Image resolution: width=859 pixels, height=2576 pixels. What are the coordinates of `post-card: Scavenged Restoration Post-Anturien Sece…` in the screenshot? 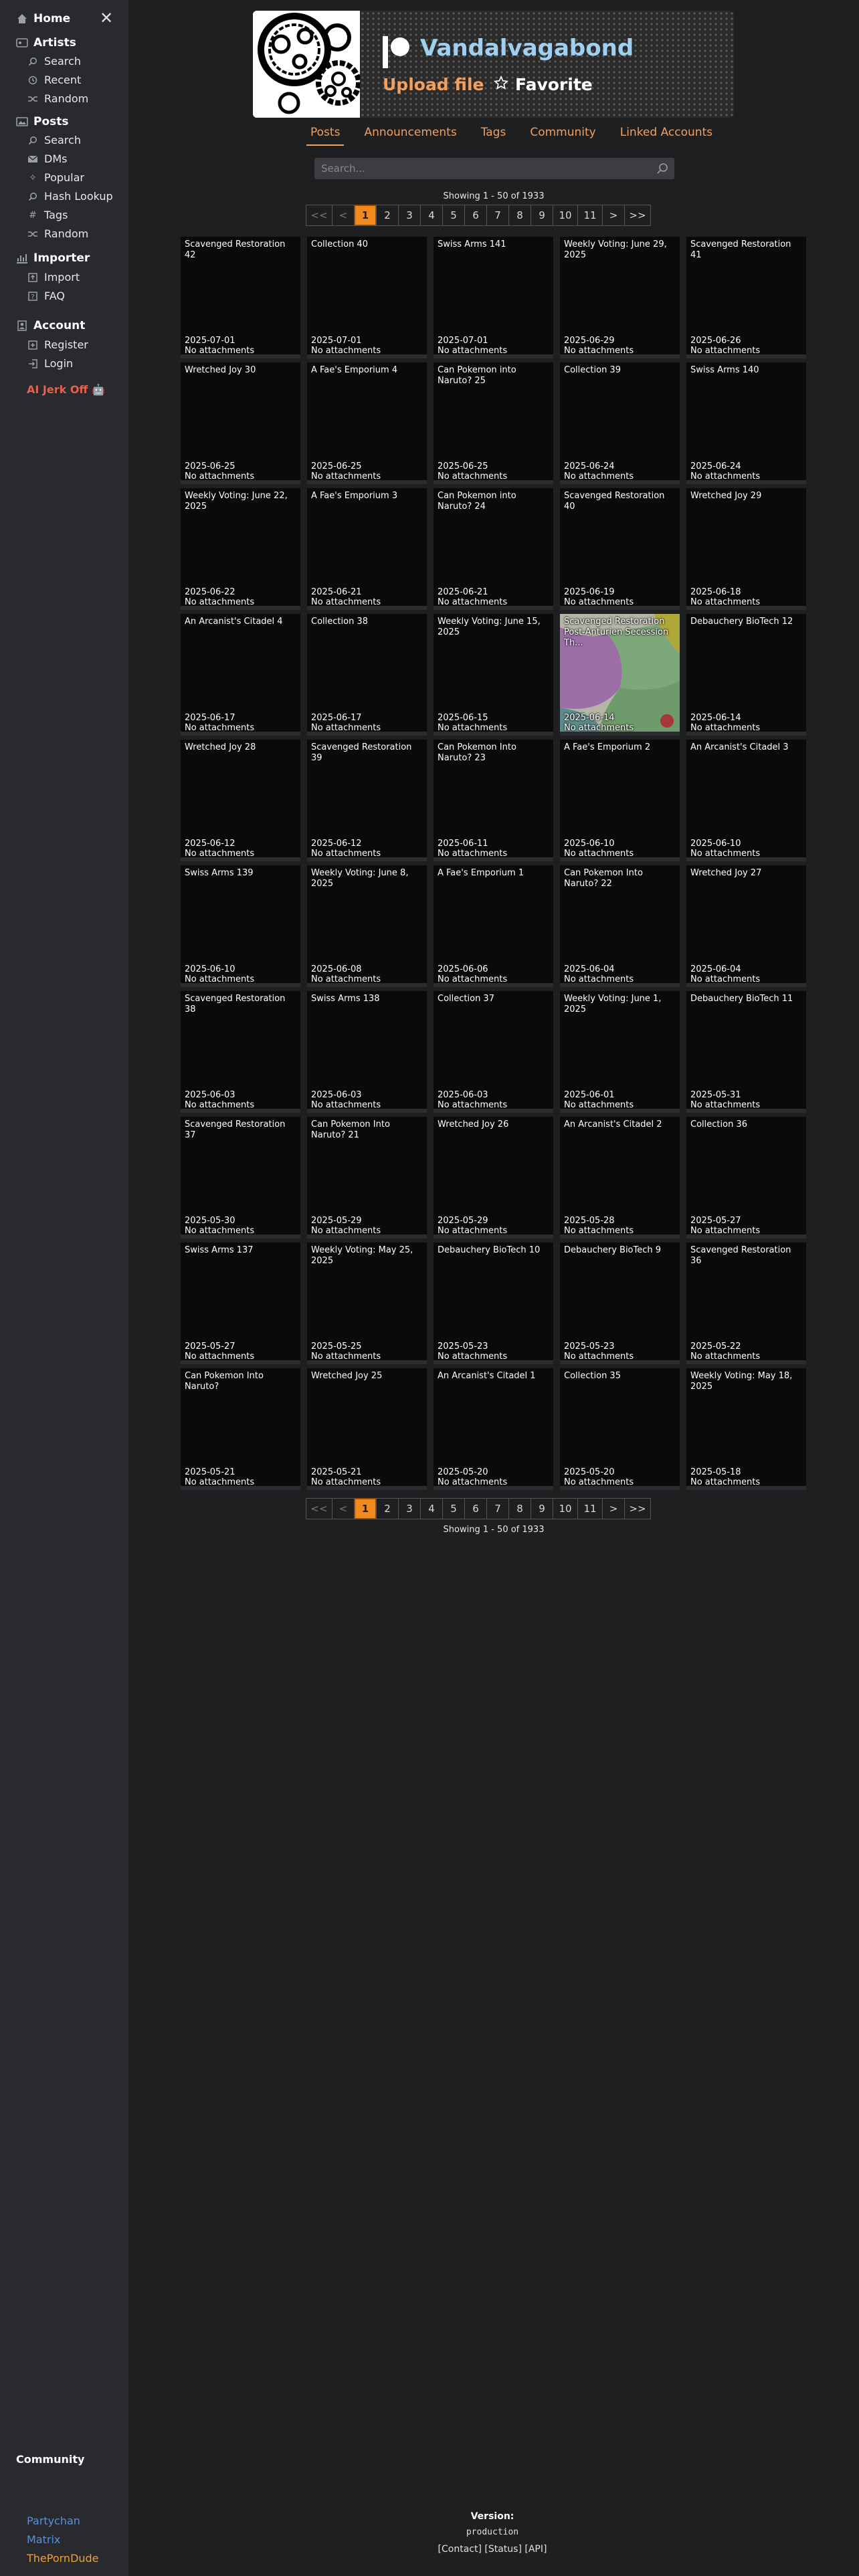 It's located at (620, 675).